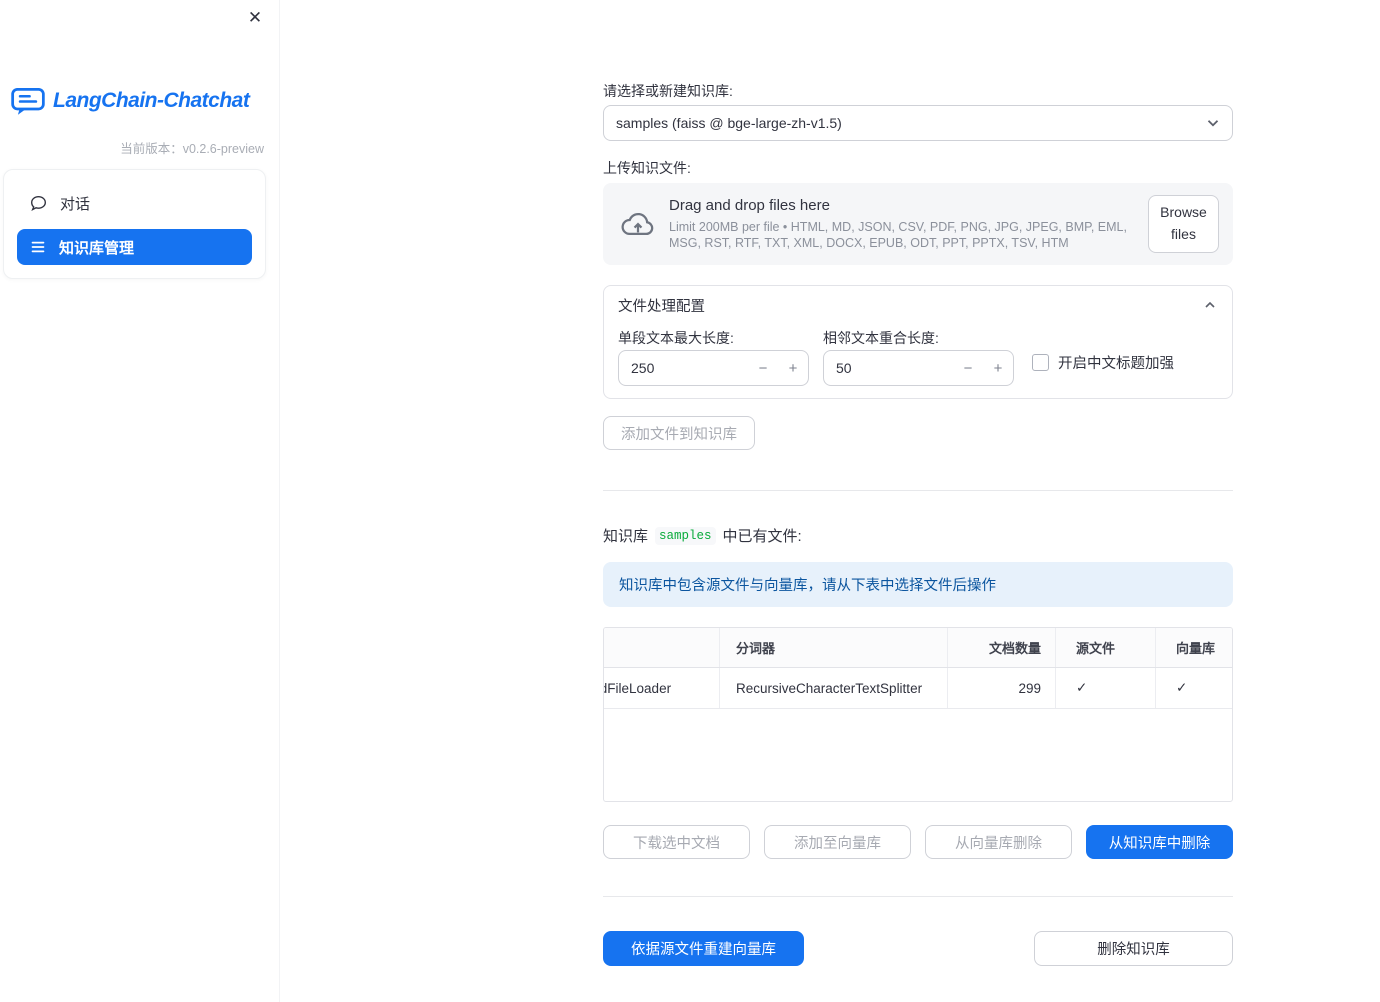 This screenshot has height=1002, width=1380. I want to click on logo: LangChain-Chatchat, so click(130, 101).